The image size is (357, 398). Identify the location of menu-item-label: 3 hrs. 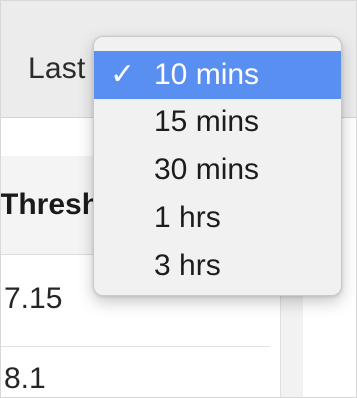
(187, 265).